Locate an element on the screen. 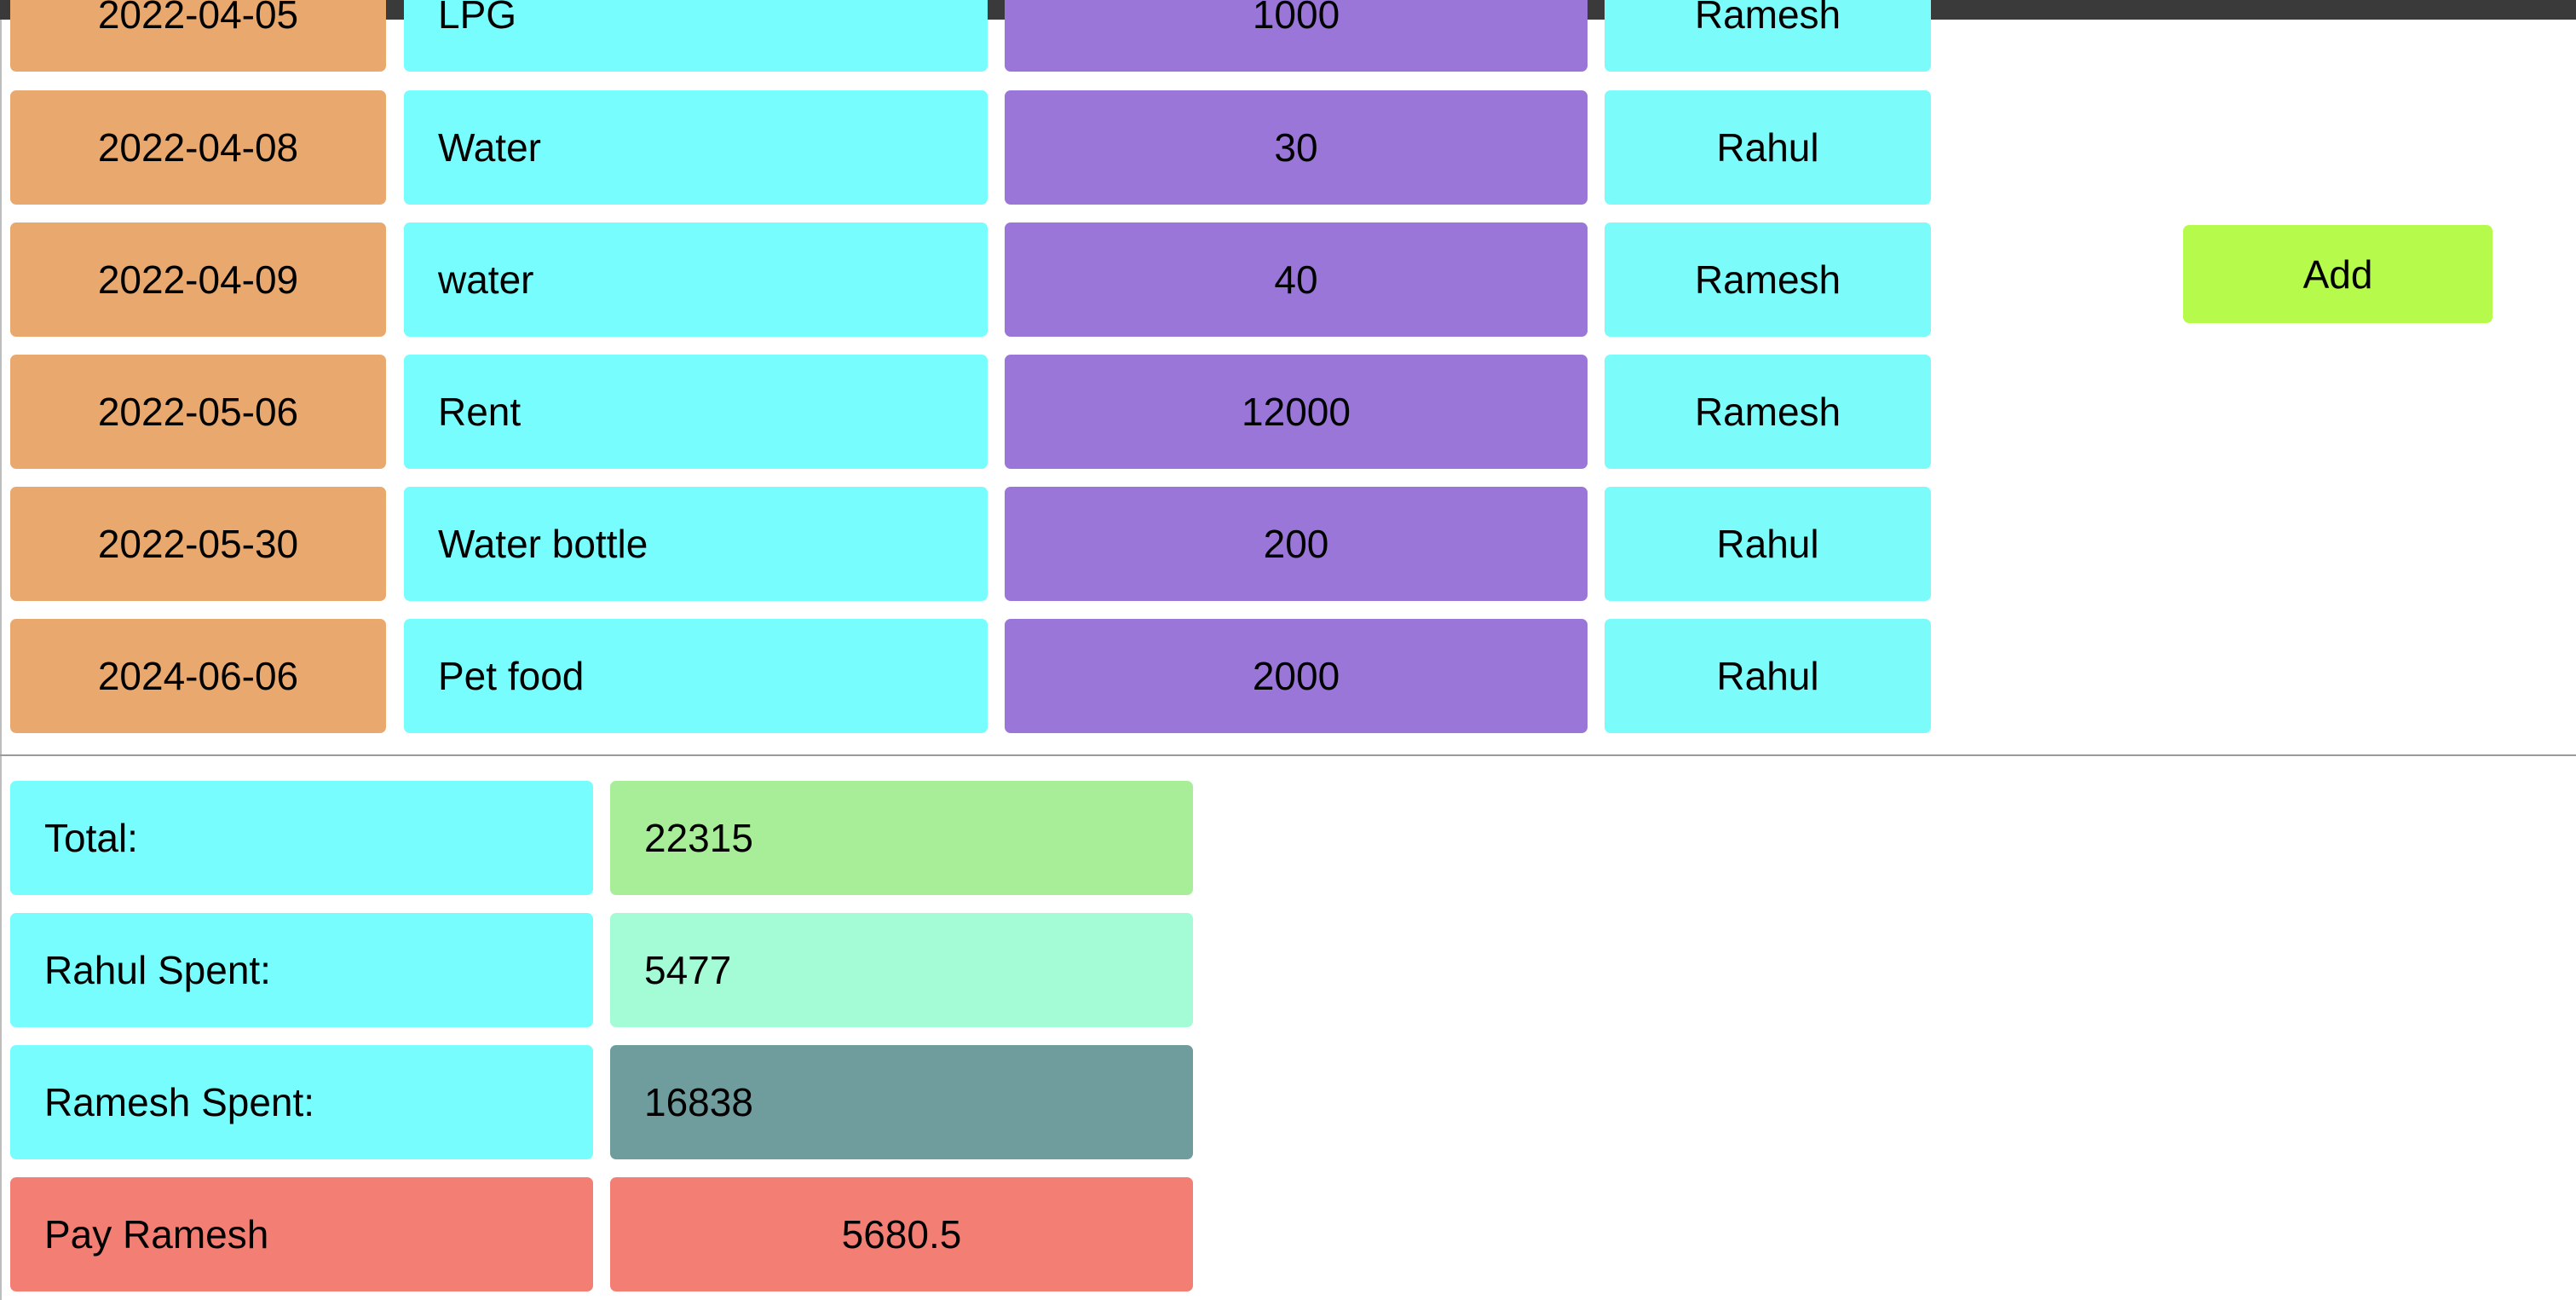 The width and height of the screenshot is (2576, 1300). date-cell: 2022-05-06 is located at coordinates (198, 412).